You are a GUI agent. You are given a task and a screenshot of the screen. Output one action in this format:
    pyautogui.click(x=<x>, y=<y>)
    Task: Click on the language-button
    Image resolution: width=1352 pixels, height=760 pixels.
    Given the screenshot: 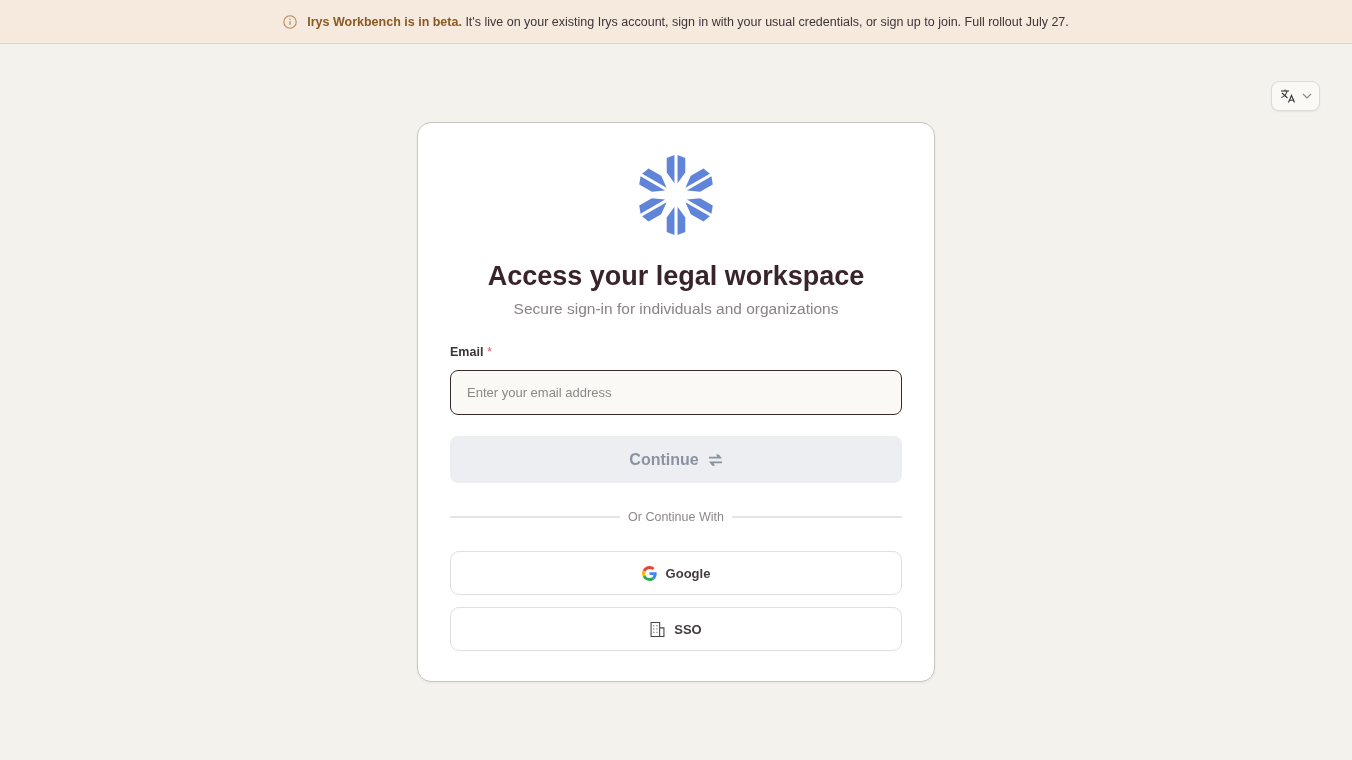 What is the action you would take?
    pyautogui.click(x=1295, y=96)
    